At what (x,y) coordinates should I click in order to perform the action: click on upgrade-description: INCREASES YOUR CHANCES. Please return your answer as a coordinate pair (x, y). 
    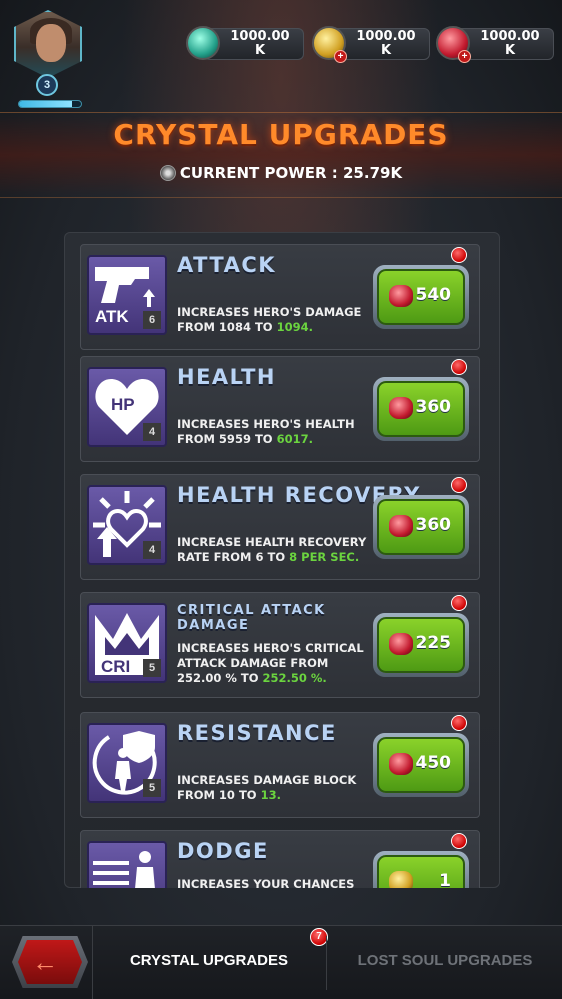
    Looking at the image, I should click on (272, 882).